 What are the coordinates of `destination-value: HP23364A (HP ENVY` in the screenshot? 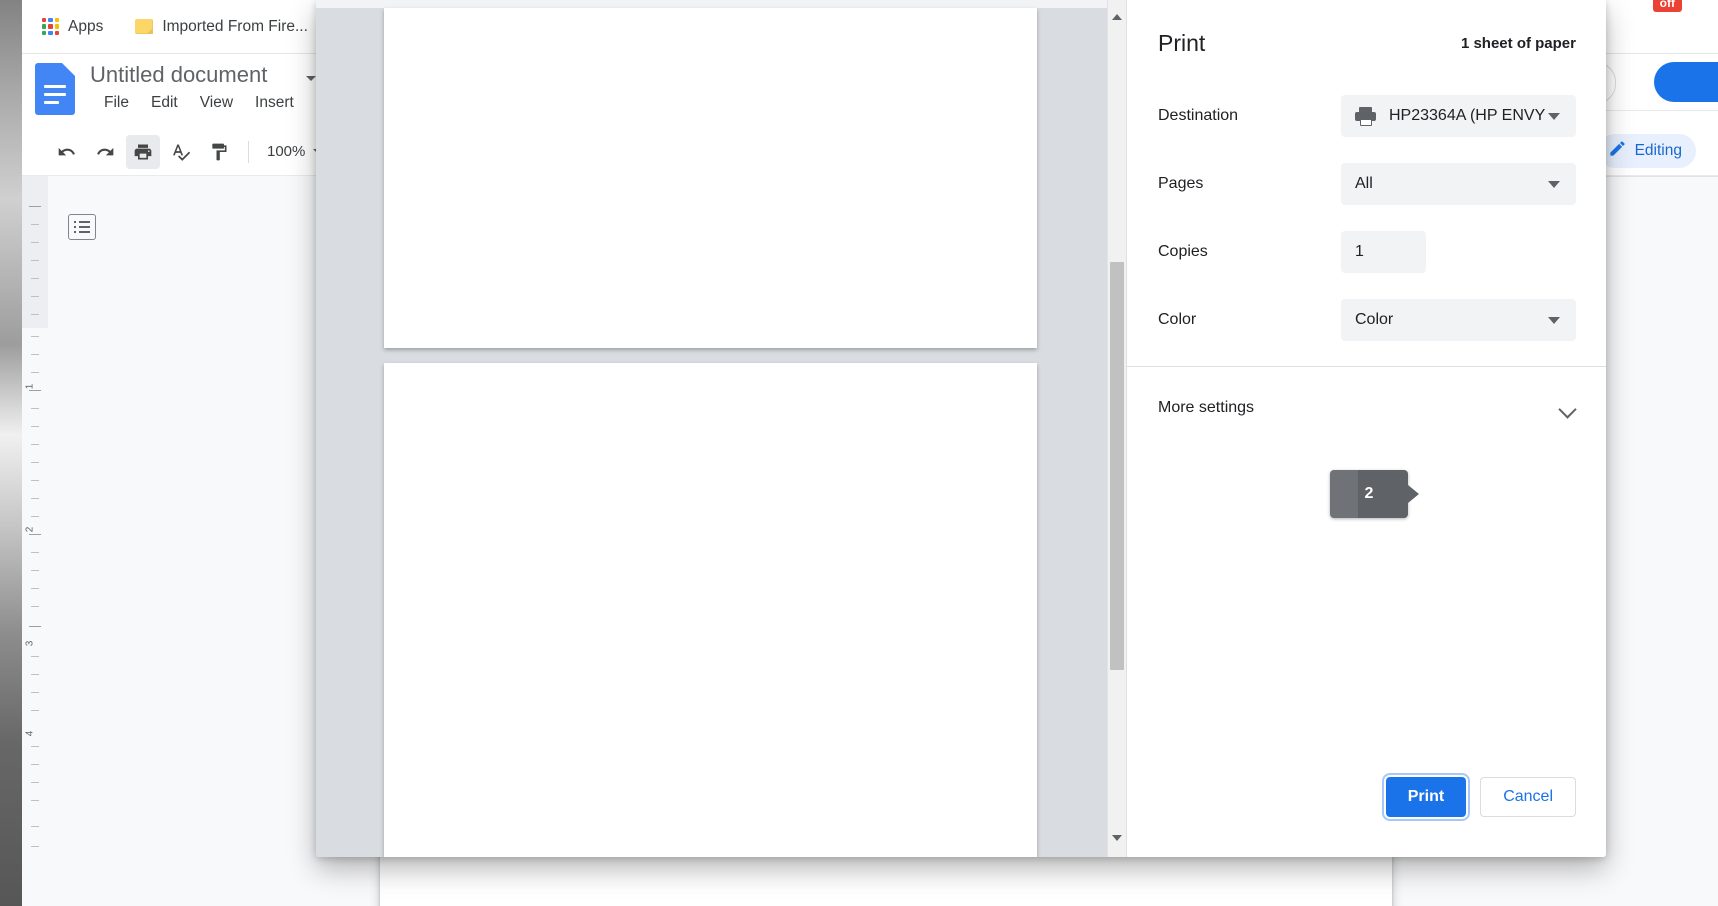 It's located at (1467, 115).